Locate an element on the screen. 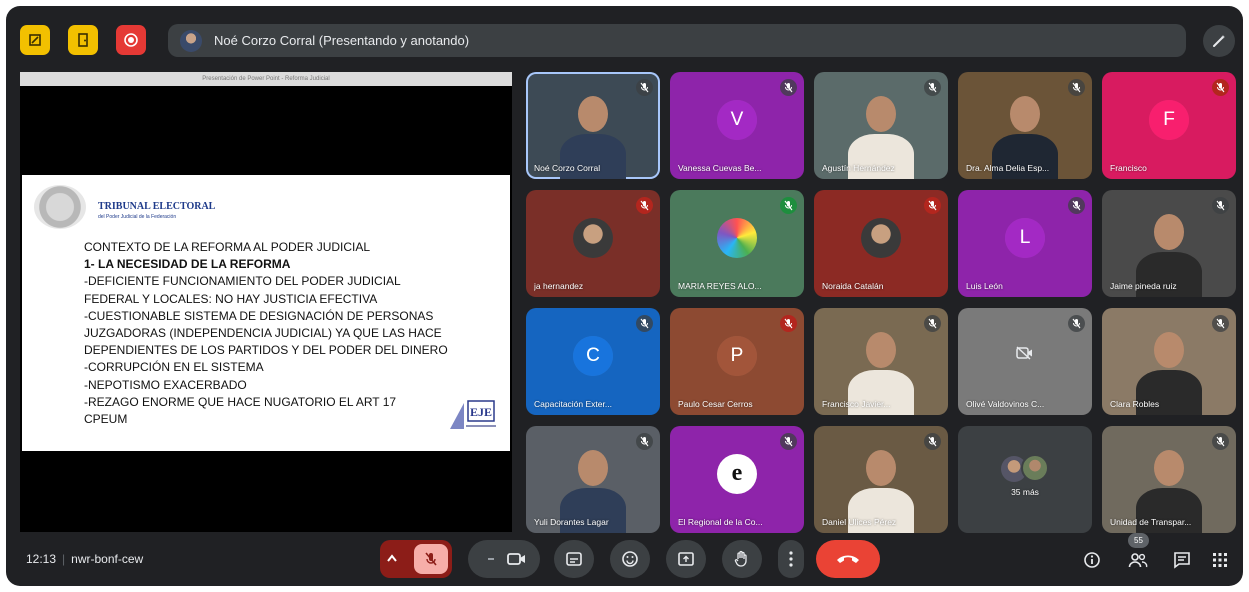  mexico-seal-logo is located at coordinates (60, 207).